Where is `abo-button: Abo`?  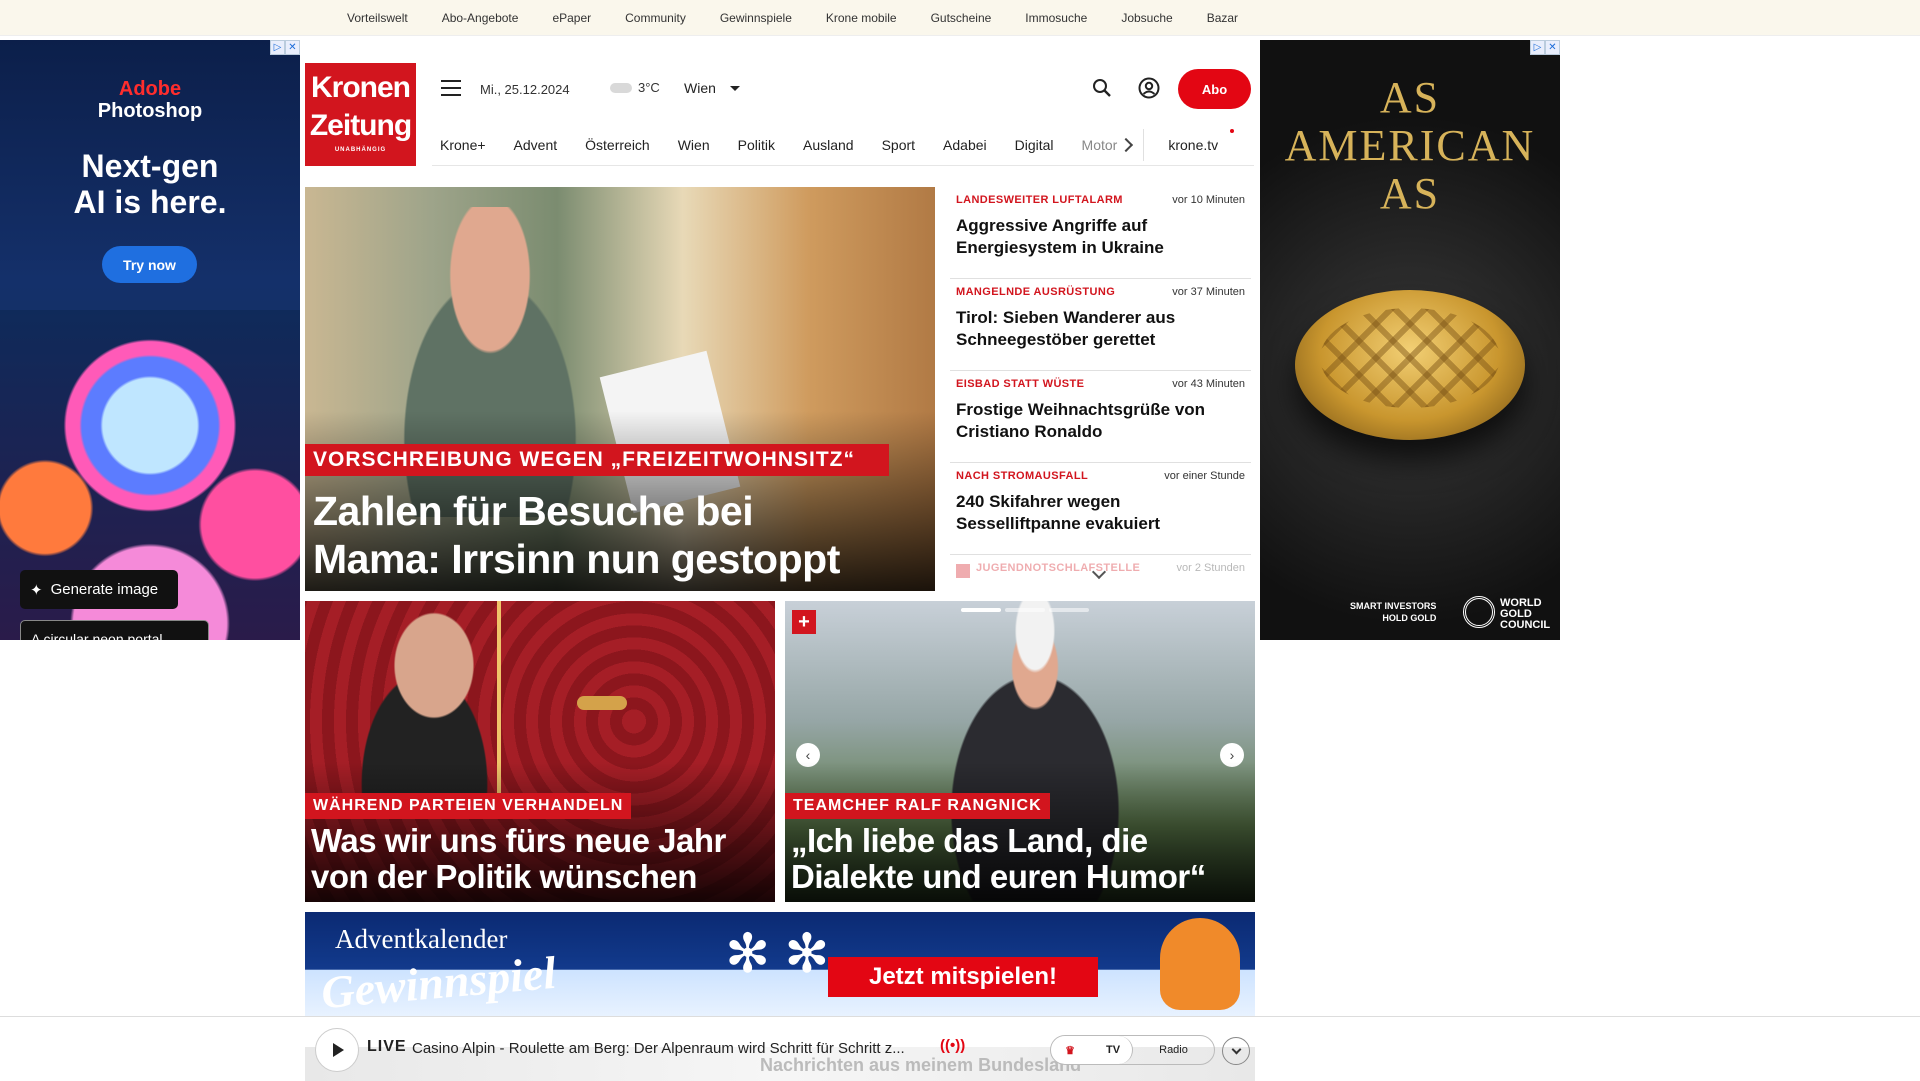
abo-button: Abo is located at coordinates (1214, 89).